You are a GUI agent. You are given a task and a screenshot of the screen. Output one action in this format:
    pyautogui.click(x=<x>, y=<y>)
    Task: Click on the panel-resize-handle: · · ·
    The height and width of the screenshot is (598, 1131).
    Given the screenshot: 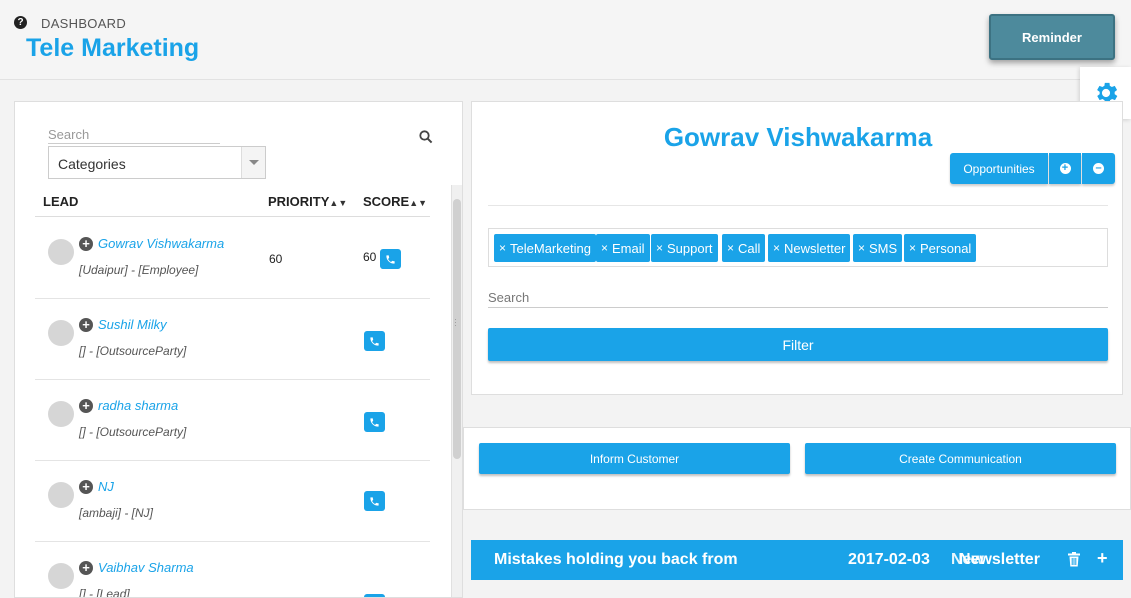 What is the action you would take?
    pyautogui.click(x=455, y=322)
    